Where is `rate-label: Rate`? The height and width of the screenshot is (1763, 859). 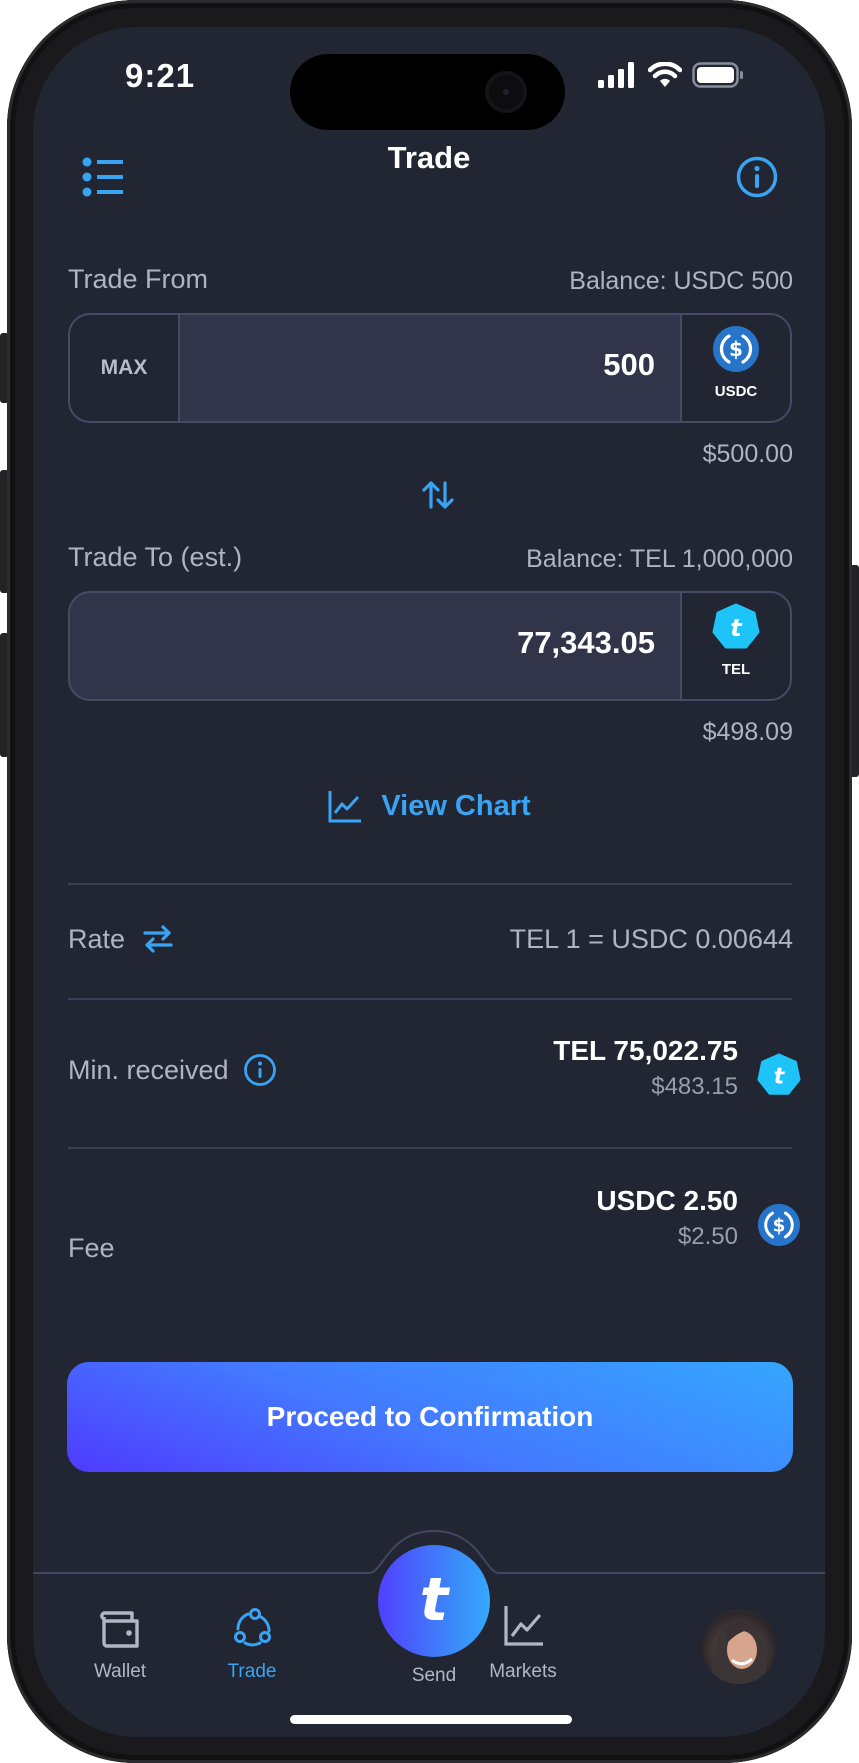
rate-label: Rate is located at coordinates (97, 938).